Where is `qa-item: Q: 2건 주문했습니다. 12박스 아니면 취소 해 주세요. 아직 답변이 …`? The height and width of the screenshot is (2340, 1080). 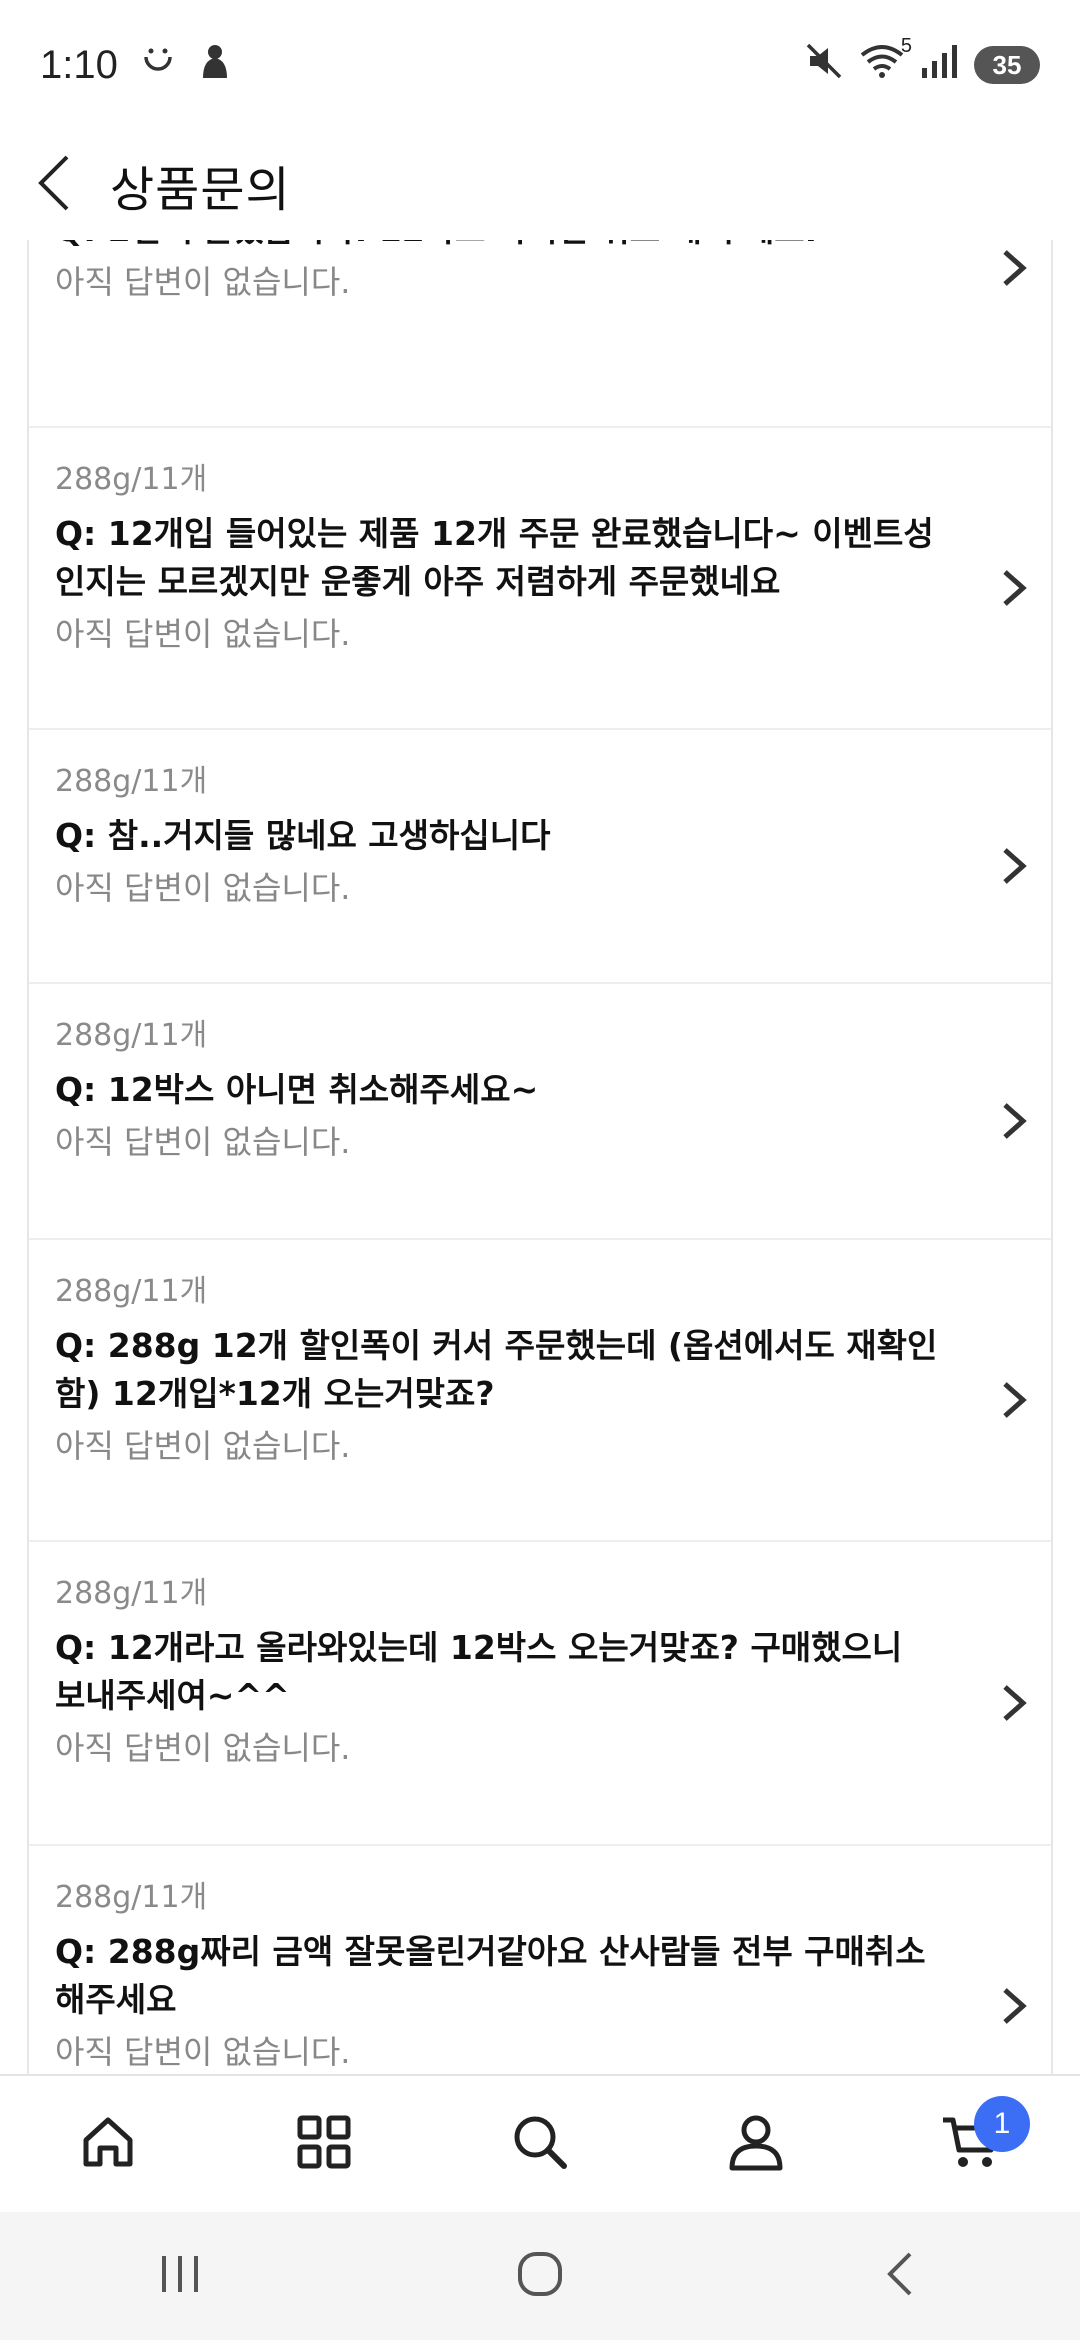 qa-item: Q: 2건 주문했습니다. 12박스 아니면 취소 해 주세요. 아직 답변이 … is located at coordinates (540, 332).